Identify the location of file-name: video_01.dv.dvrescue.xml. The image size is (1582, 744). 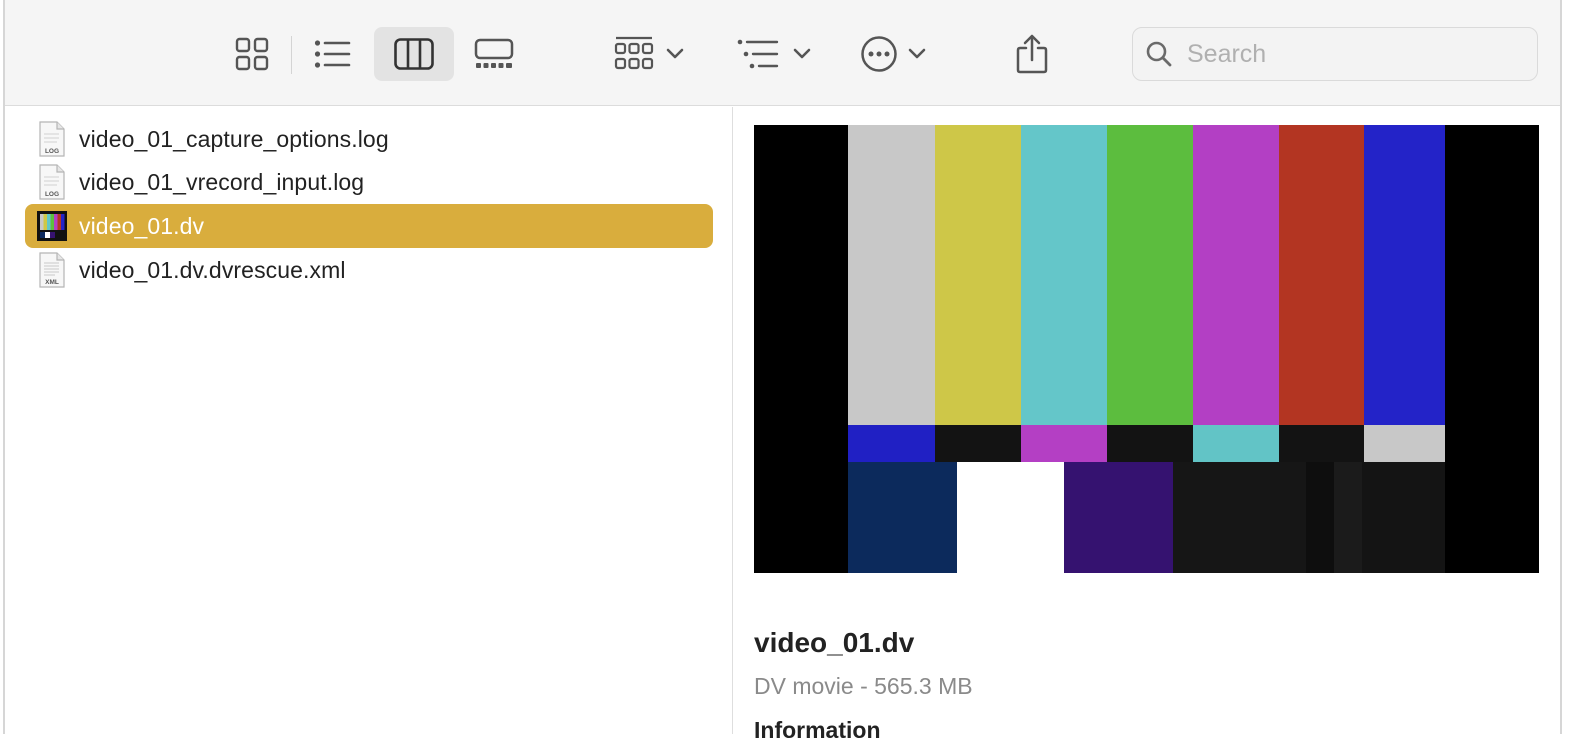
(212, 269).